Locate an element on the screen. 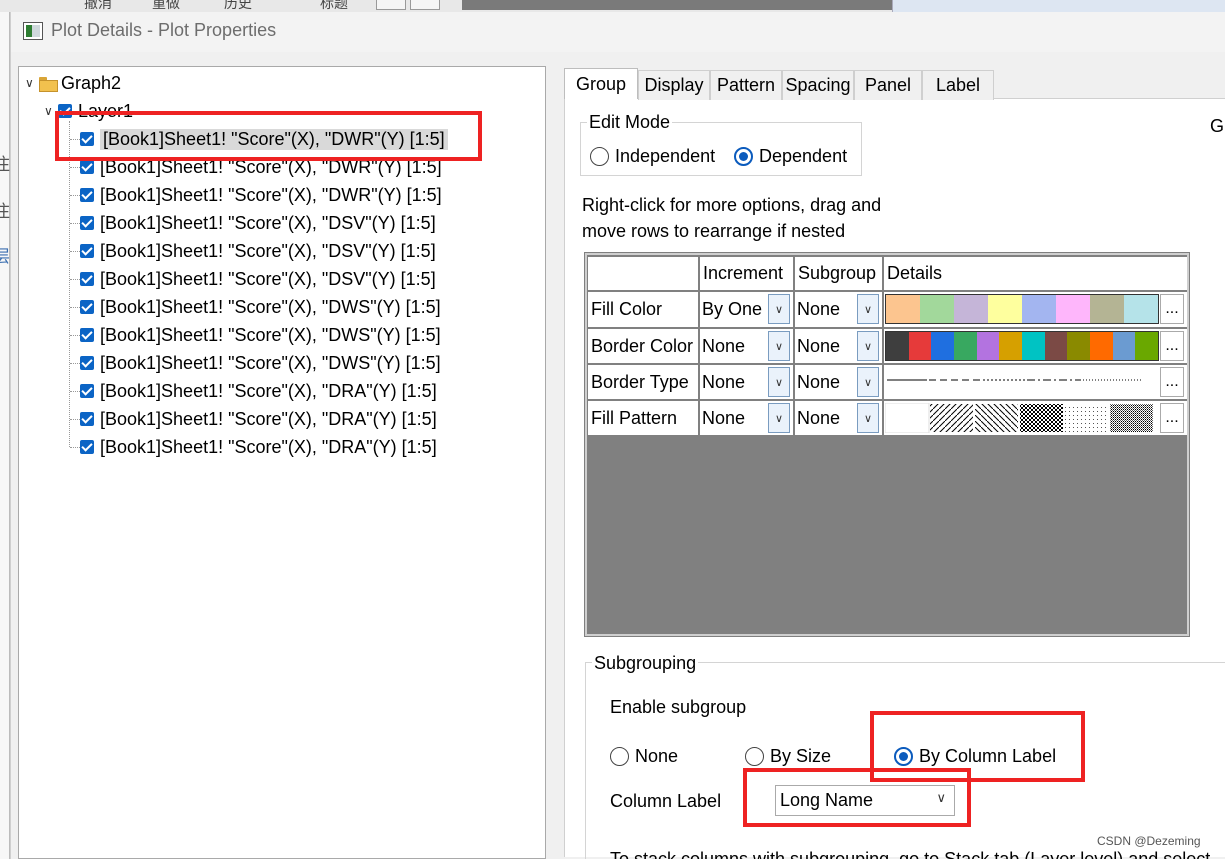 The width and height of the screenshot is (1225, 859). radio-independent: Independent is located at coordinates (652, 156).